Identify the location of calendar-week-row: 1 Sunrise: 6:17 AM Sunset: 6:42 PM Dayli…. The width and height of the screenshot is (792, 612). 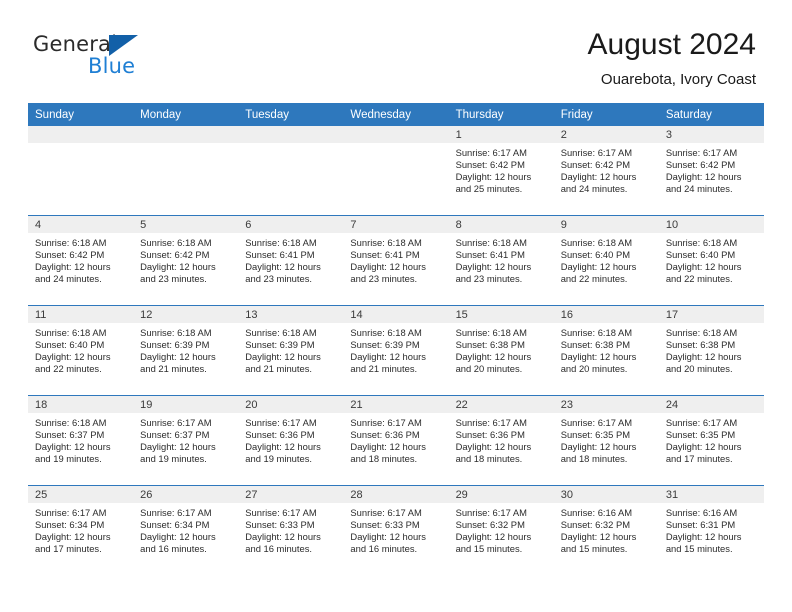
(396, 171).